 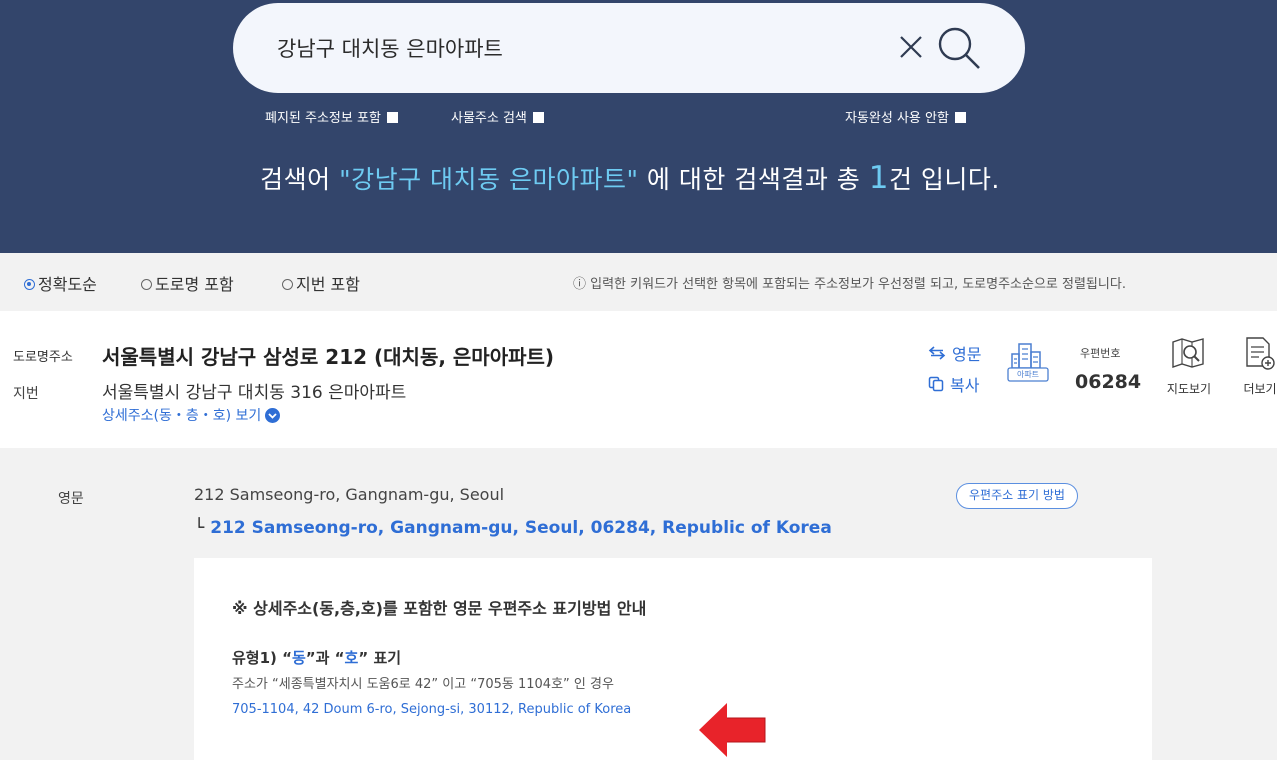 I want to click on sort-jibun-radio: 지번 포함, so click(x=321, y=283).